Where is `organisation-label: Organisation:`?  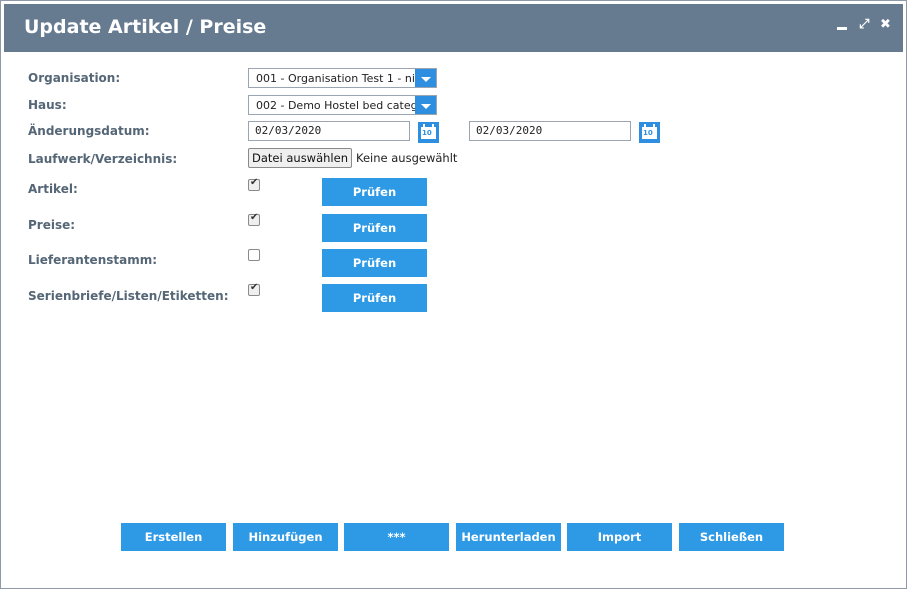 organisation-label: Organisation: is located at coordinates (74, 78).